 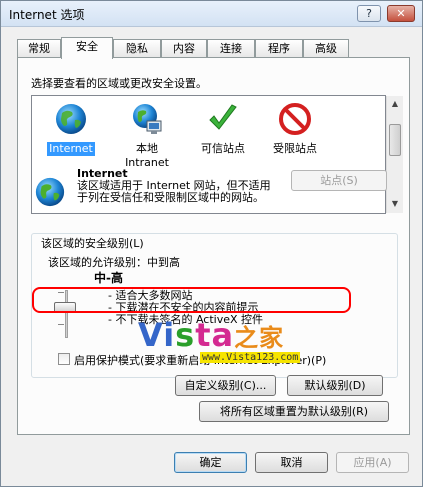 I want to click on zone-prompt: 选择要查看的区域或更改安全设置。, so click(x=119, y=83).